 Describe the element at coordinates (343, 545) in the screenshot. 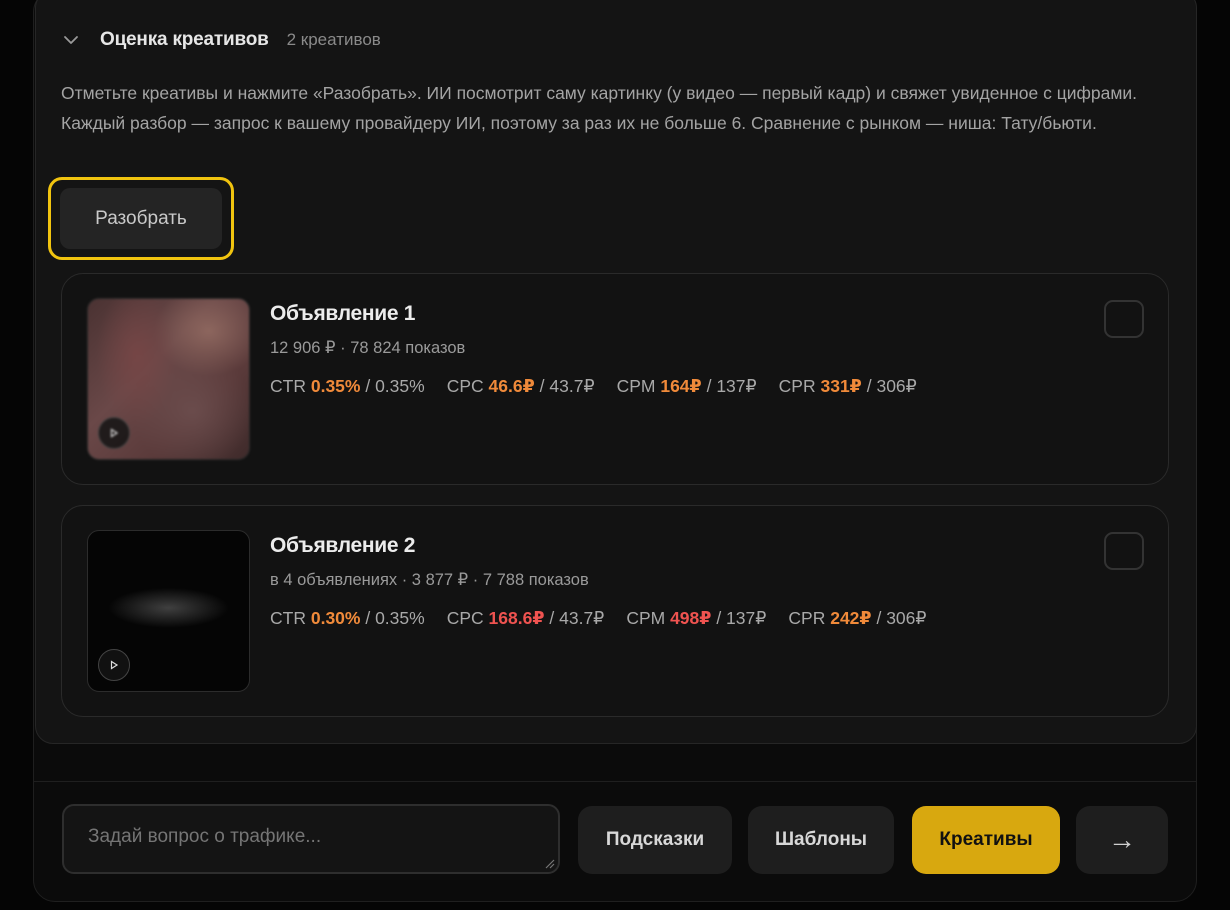

I see `creative-title: Объявление 2` at that location.